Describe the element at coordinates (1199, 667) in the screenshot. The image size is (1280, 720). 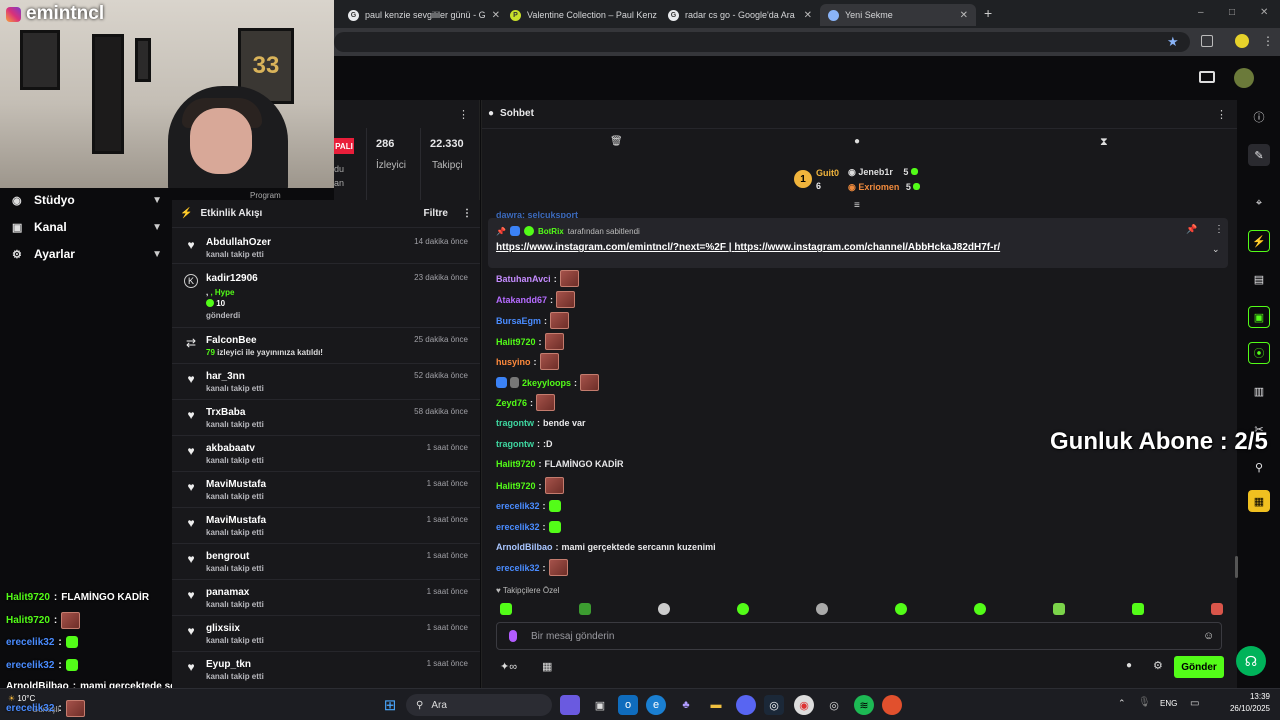
I see `send-button: Gönder` at that location.